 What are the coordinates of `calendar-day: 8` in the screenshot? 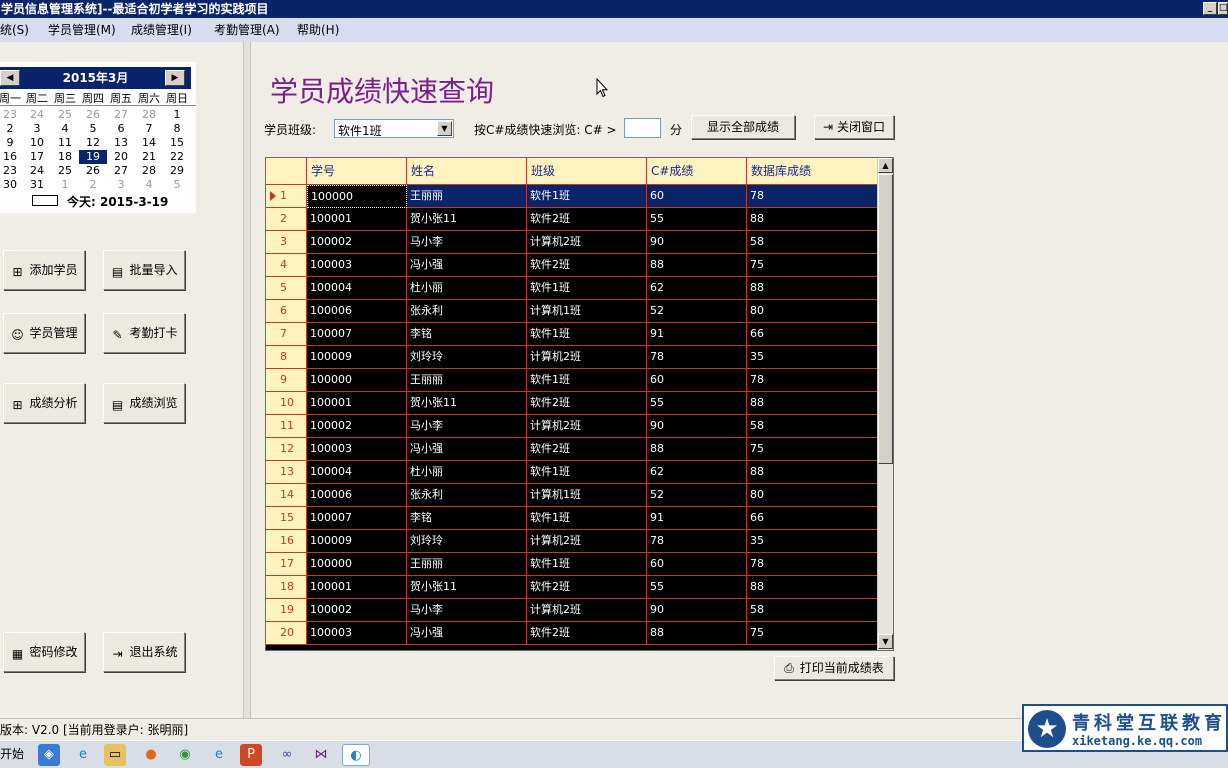 It's located at (177, 129).